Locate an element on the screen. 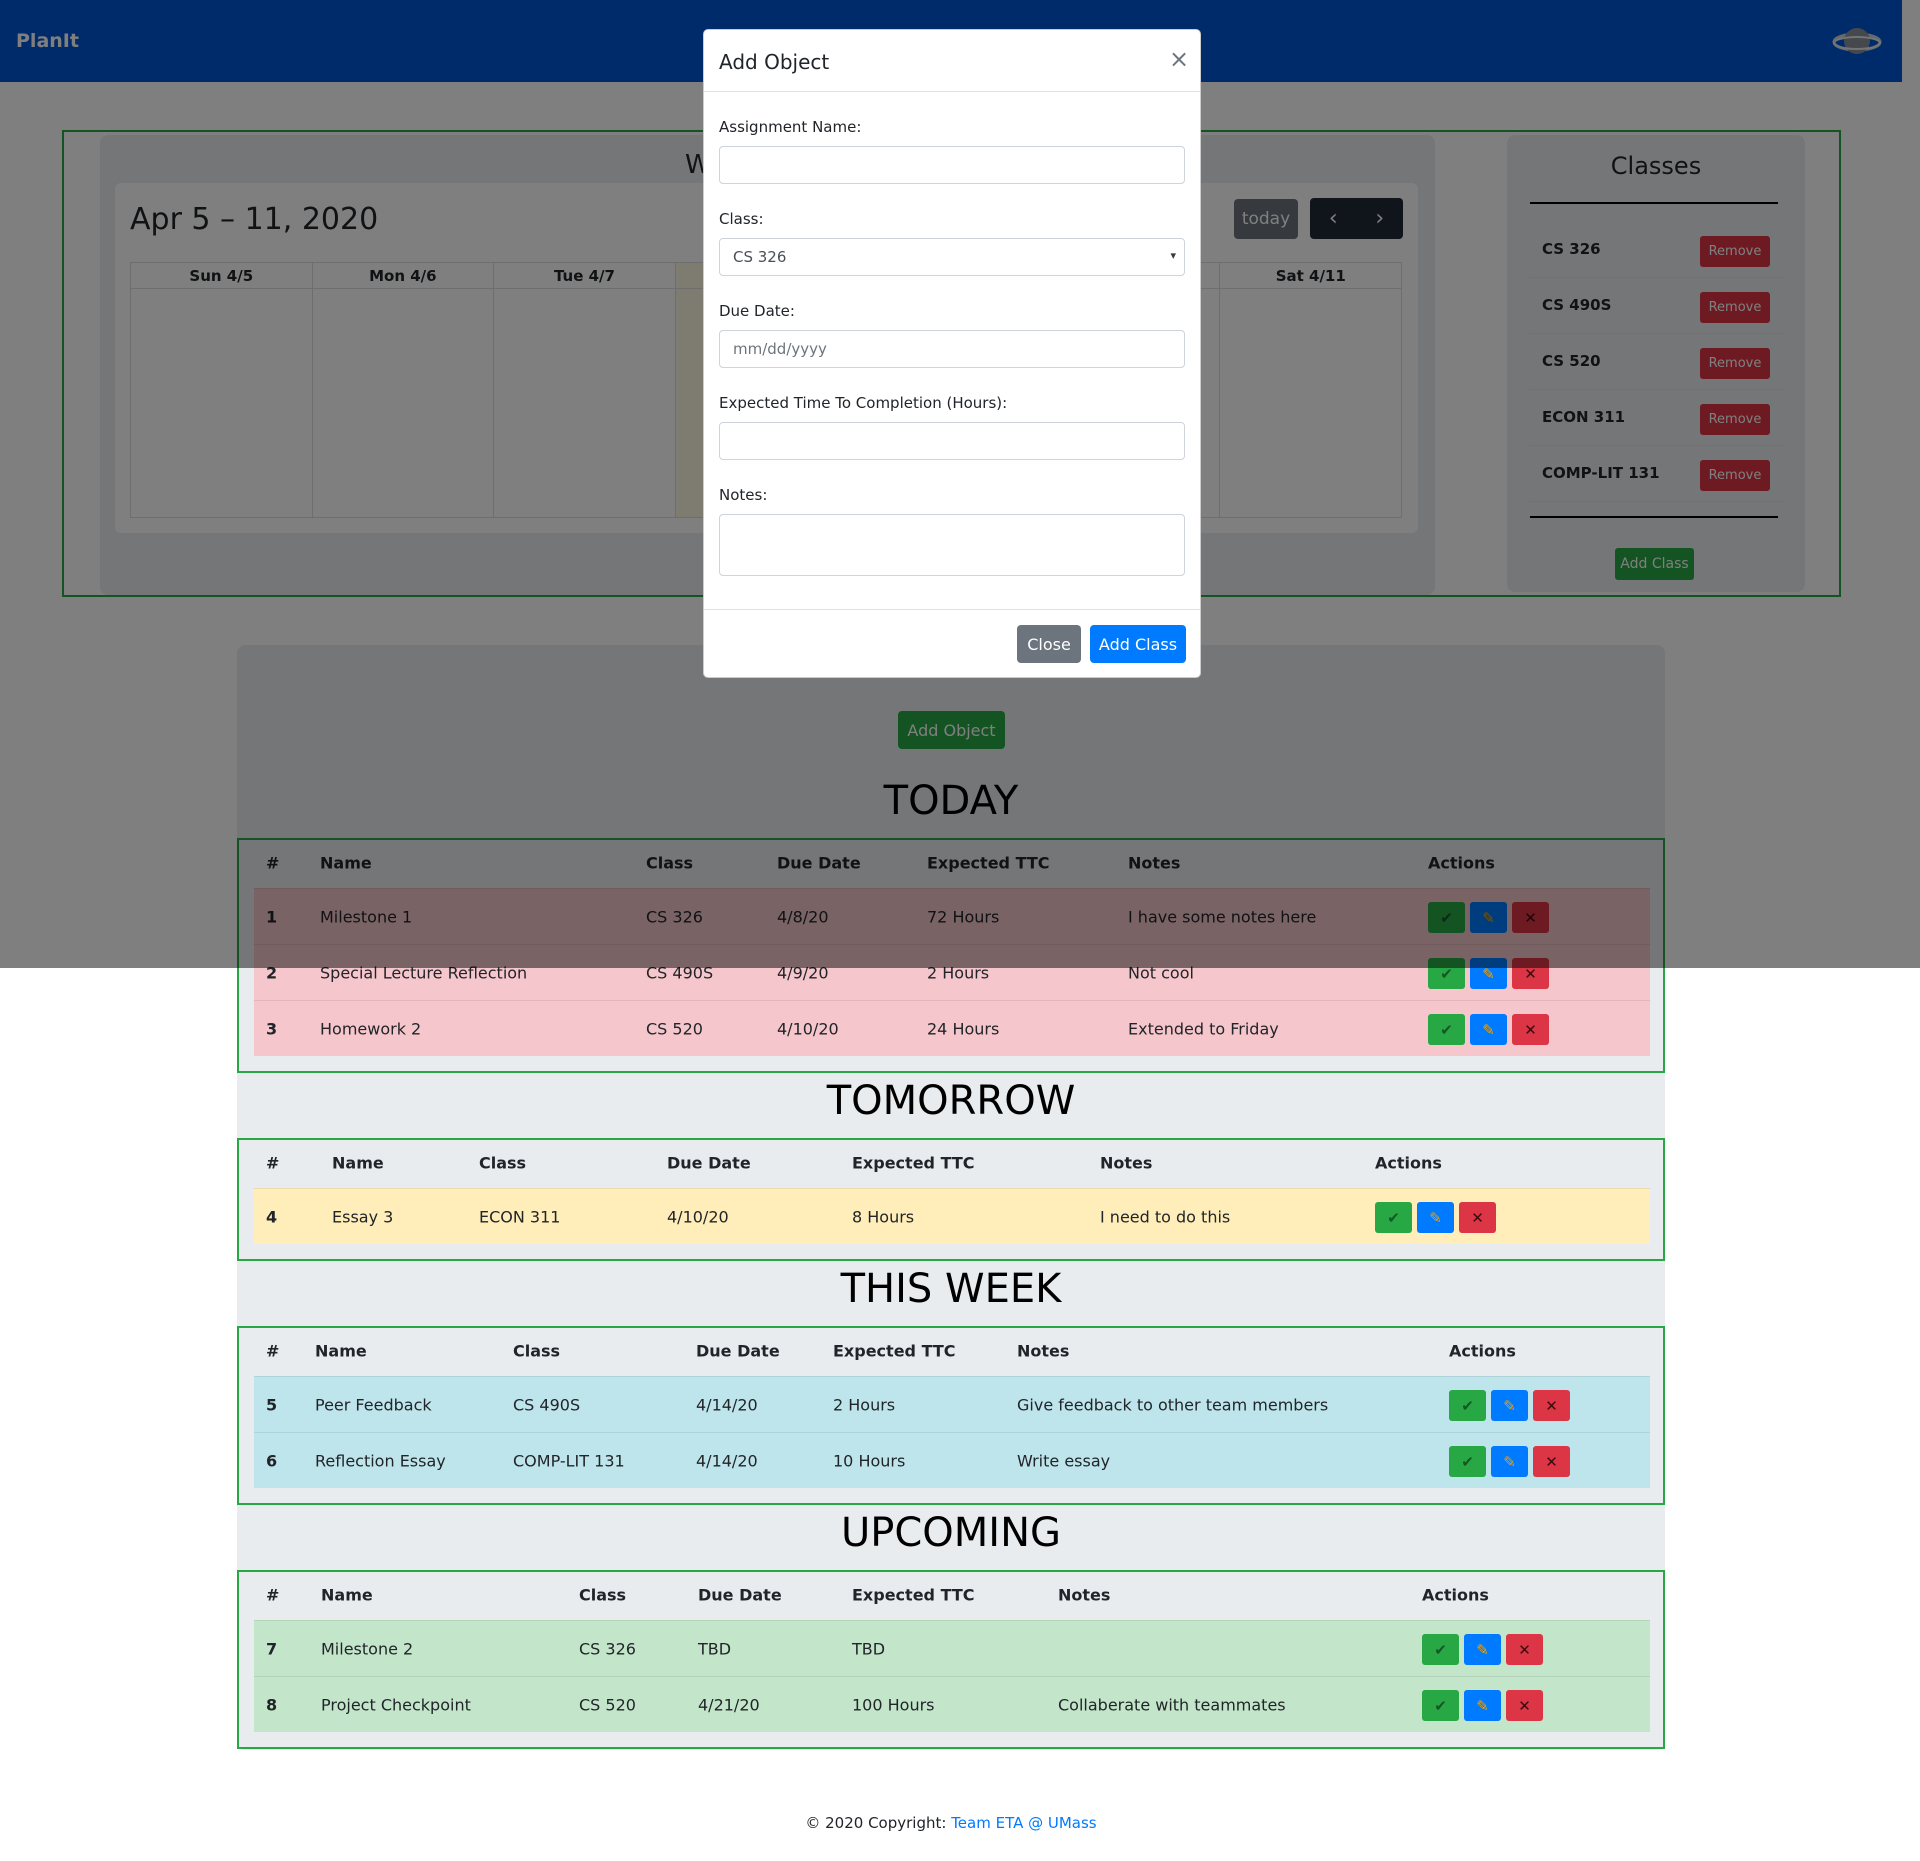  notes-label: Notes: is located at coordinates (743, 495).